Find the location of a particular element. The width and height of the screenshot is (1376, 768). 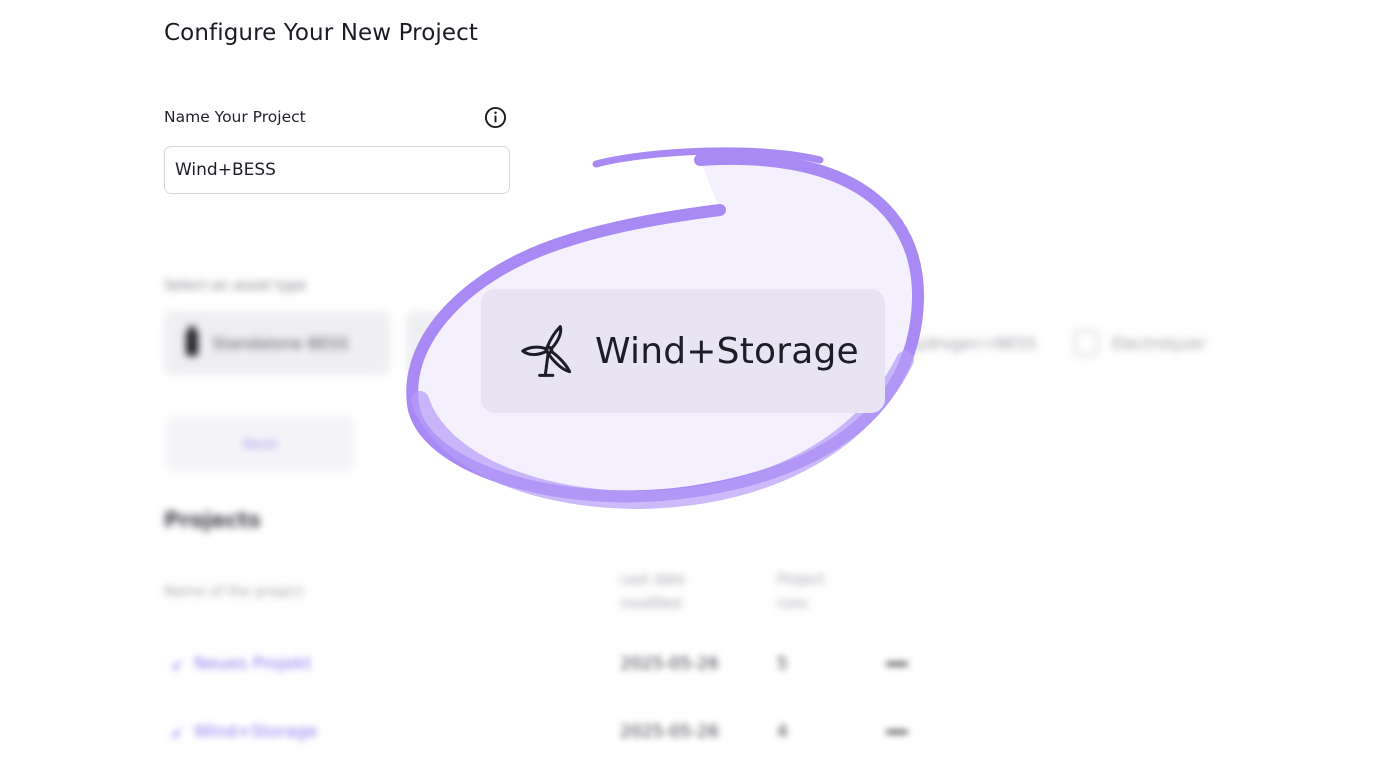

asset-option-wind-storage: Wind+Storage is located at coordinates (683, 351).